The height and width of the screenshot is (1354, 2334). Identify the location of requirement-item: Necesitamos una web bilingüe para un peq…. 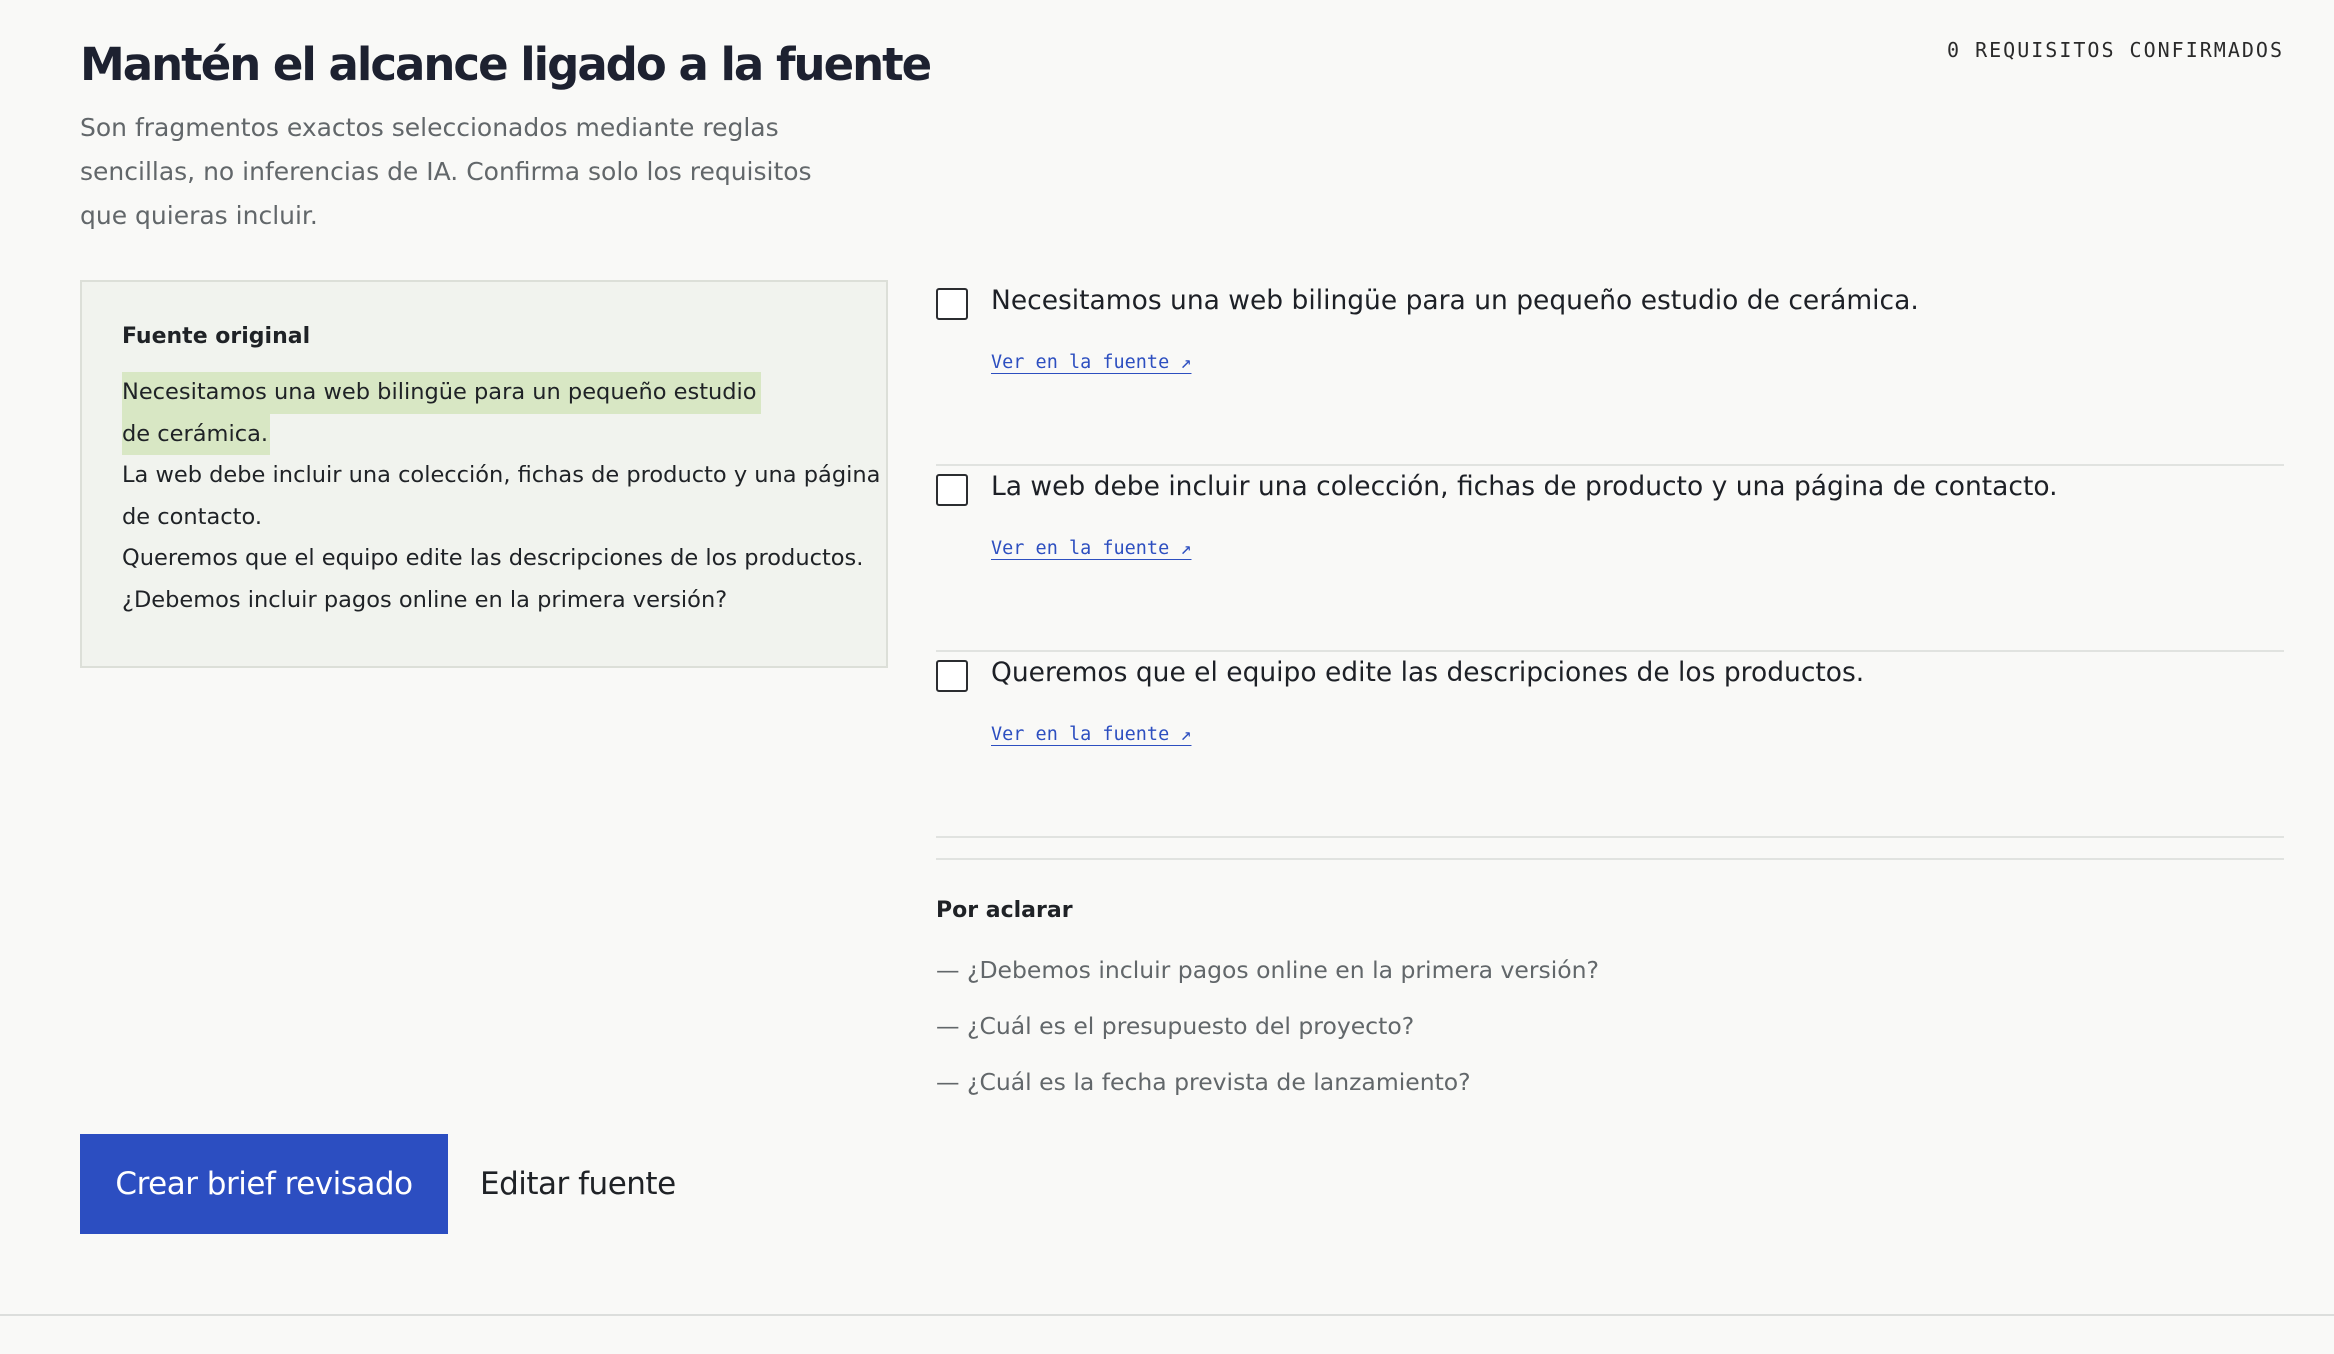
(1610, 373).